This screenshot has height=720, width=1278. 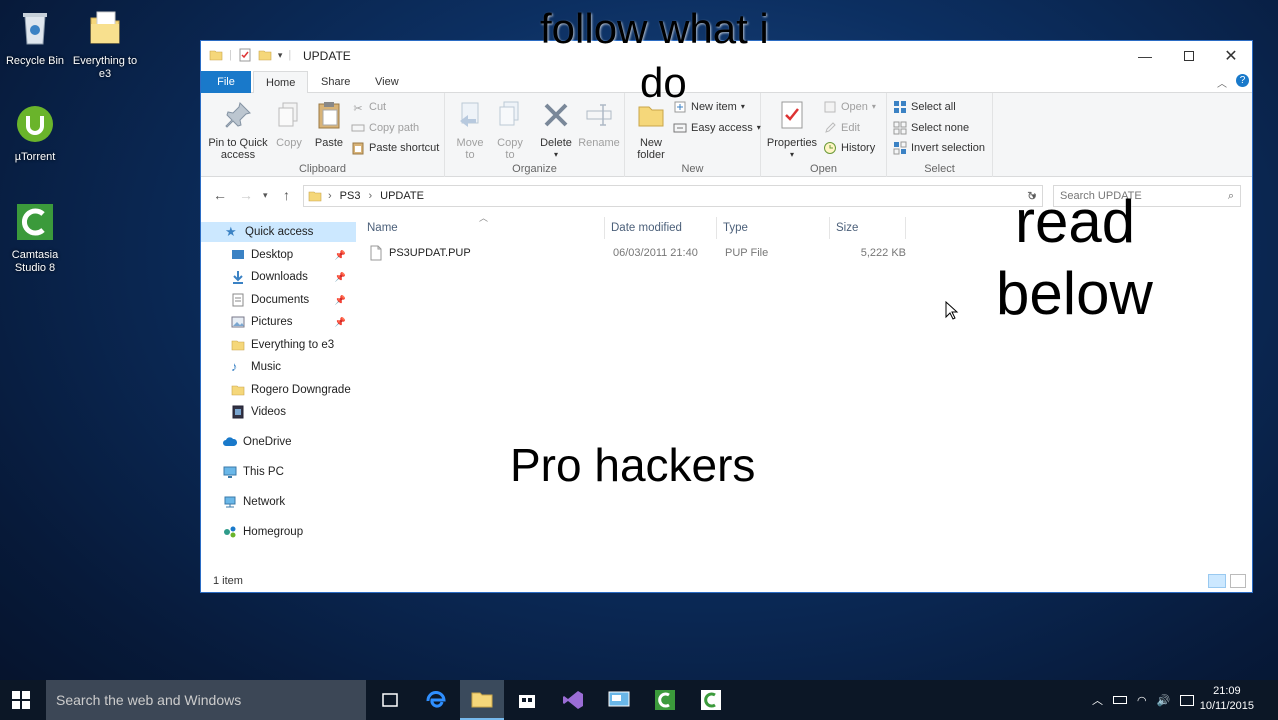 I want to click on file-type: PUP File, so click(x=747, y=253).